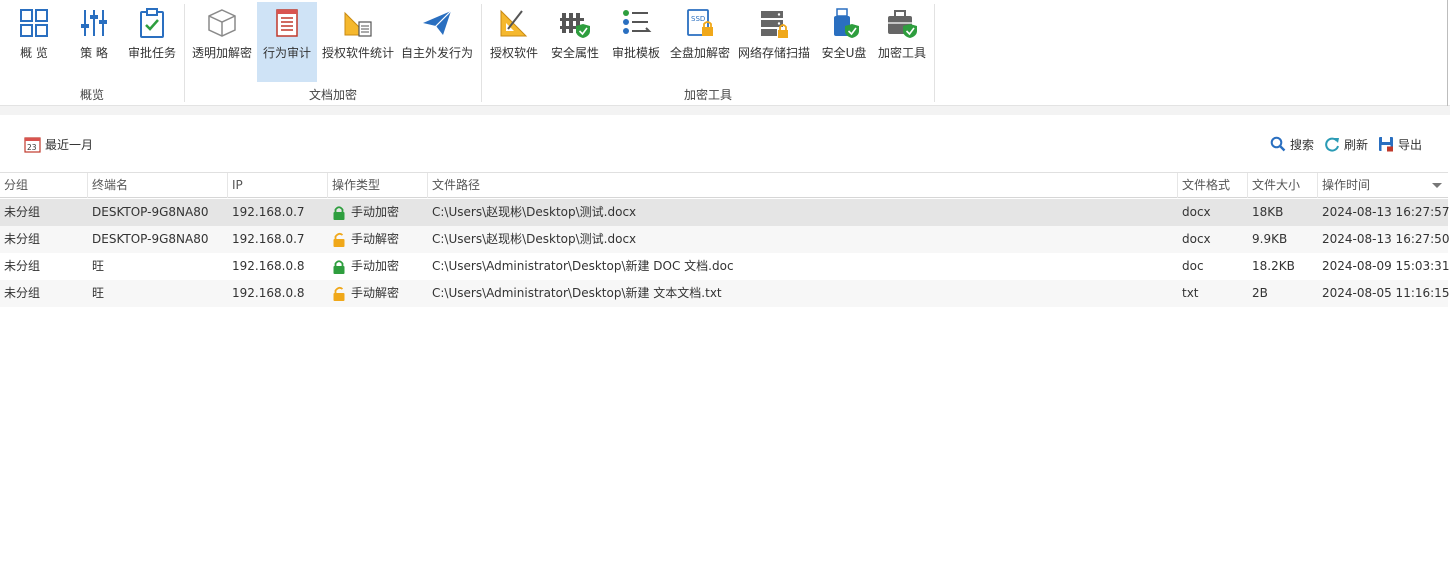  I want to click on table-header: 分组 终端名 IP 操作类型 文件路径 文件格式 文件大小 操作时间, so click(724, 185).